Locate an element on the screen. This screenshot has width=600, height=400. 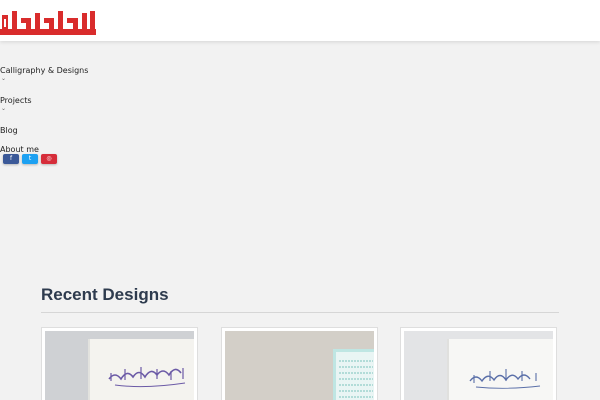
nav-item-projects: Projects is located at coordinates (16, 100).